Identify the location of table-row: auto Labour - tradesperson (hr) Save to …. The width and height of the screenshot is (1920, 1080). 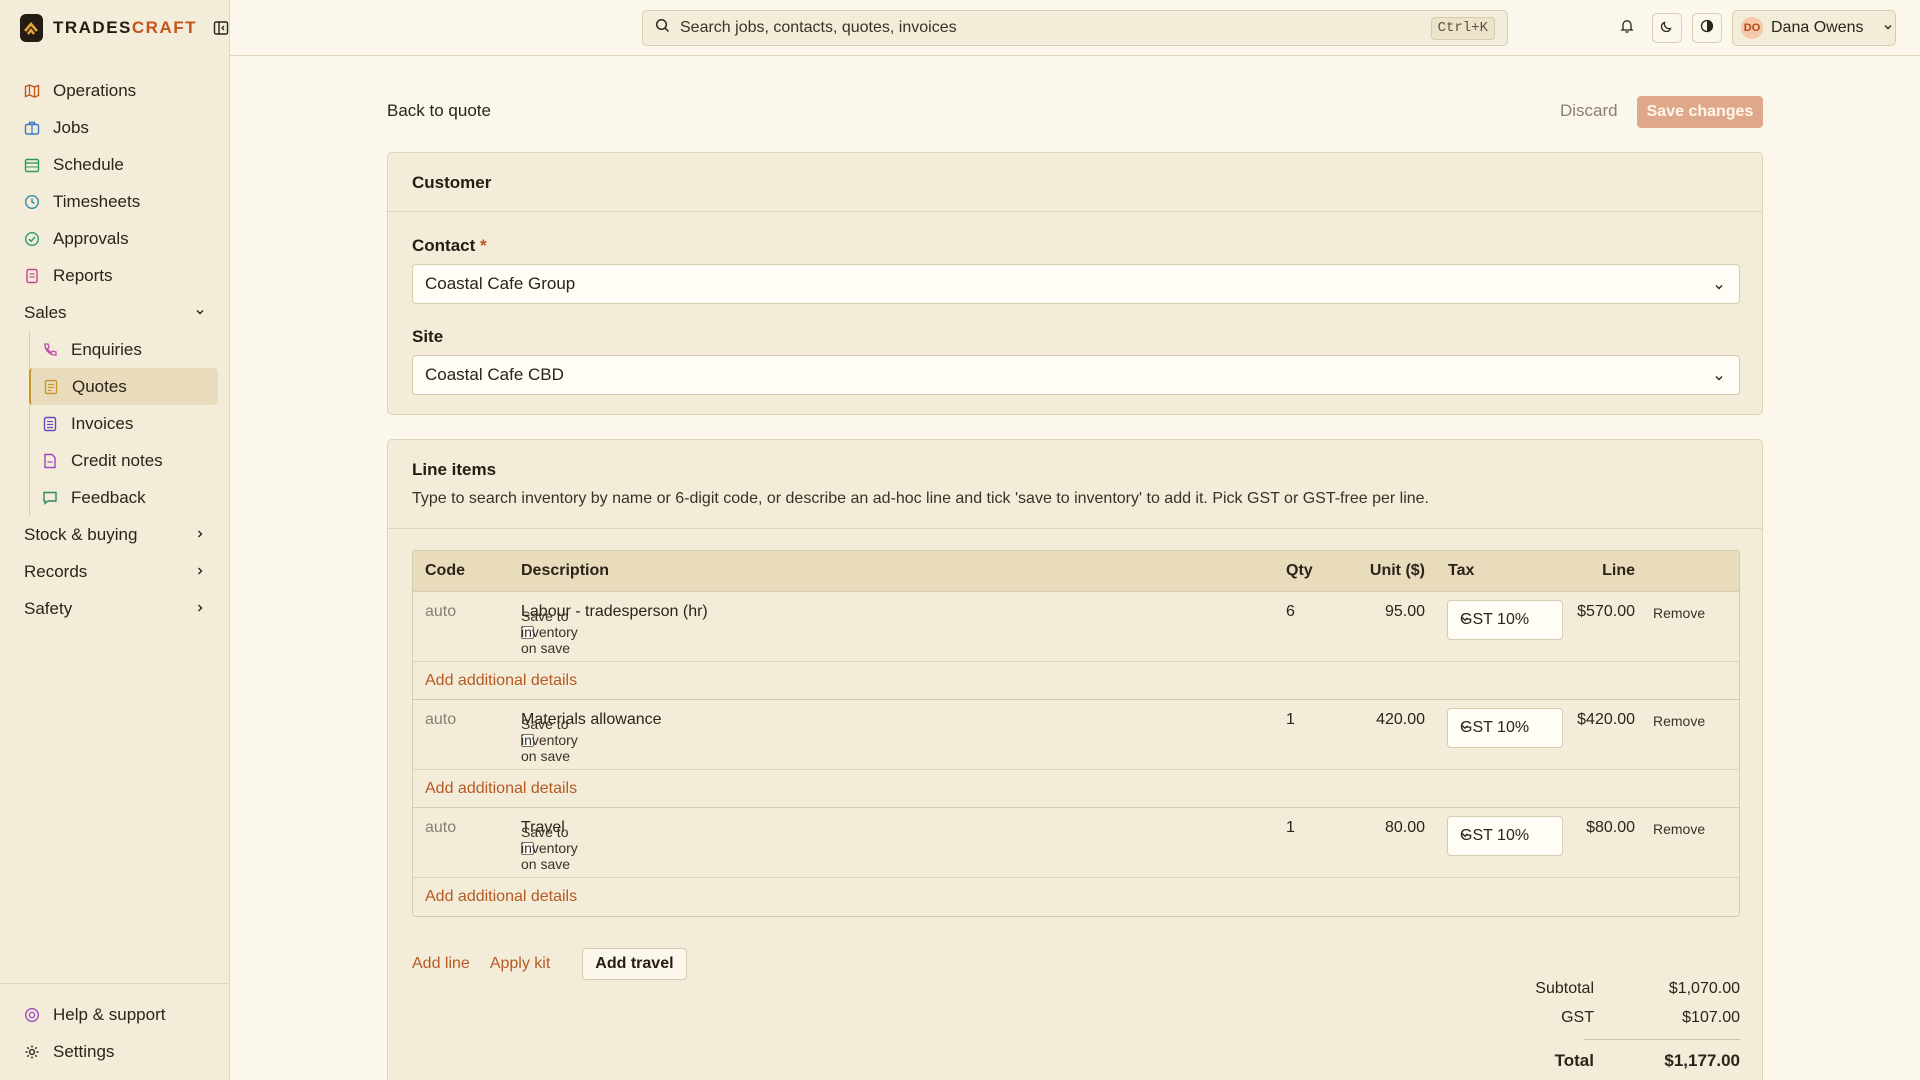
(1076, 627).